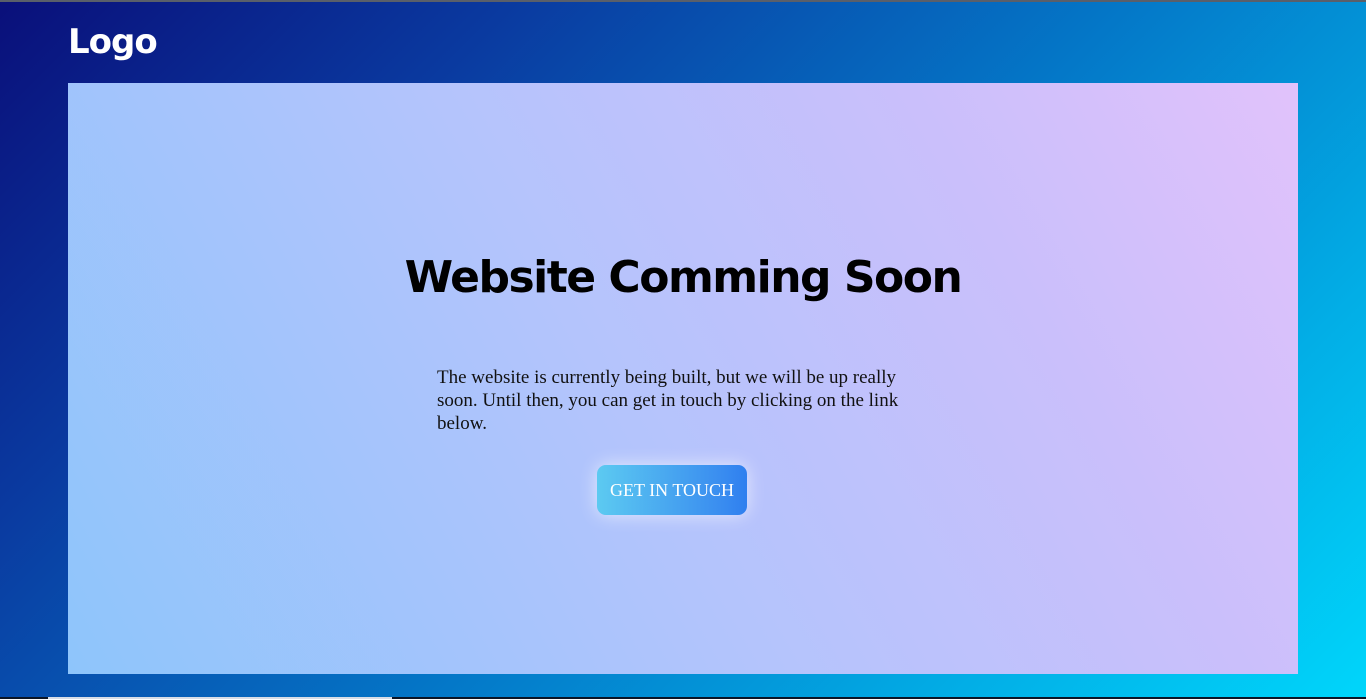  I want to click on window-top-border, so click(683, 1).